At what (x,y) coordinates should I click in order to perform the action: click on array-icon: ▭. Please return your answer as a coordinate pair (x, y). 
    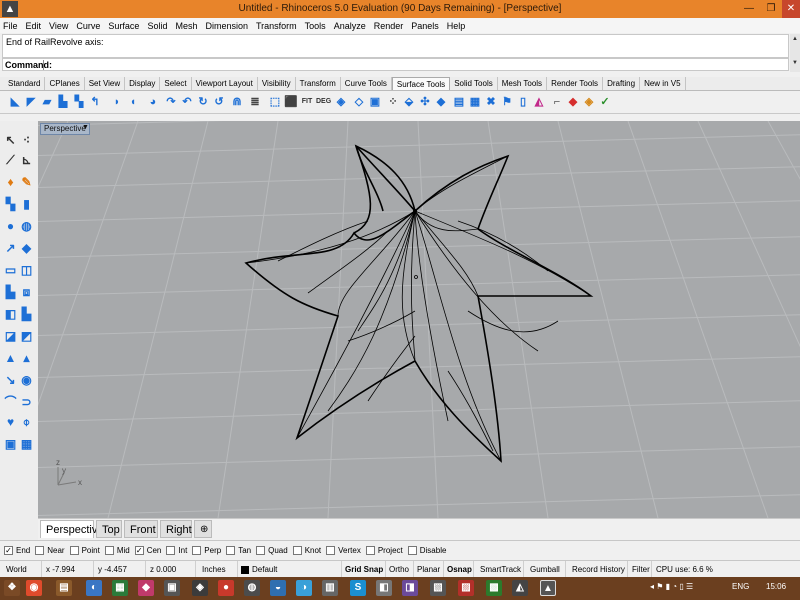
    Looking at the image, I should click on (10, 270).